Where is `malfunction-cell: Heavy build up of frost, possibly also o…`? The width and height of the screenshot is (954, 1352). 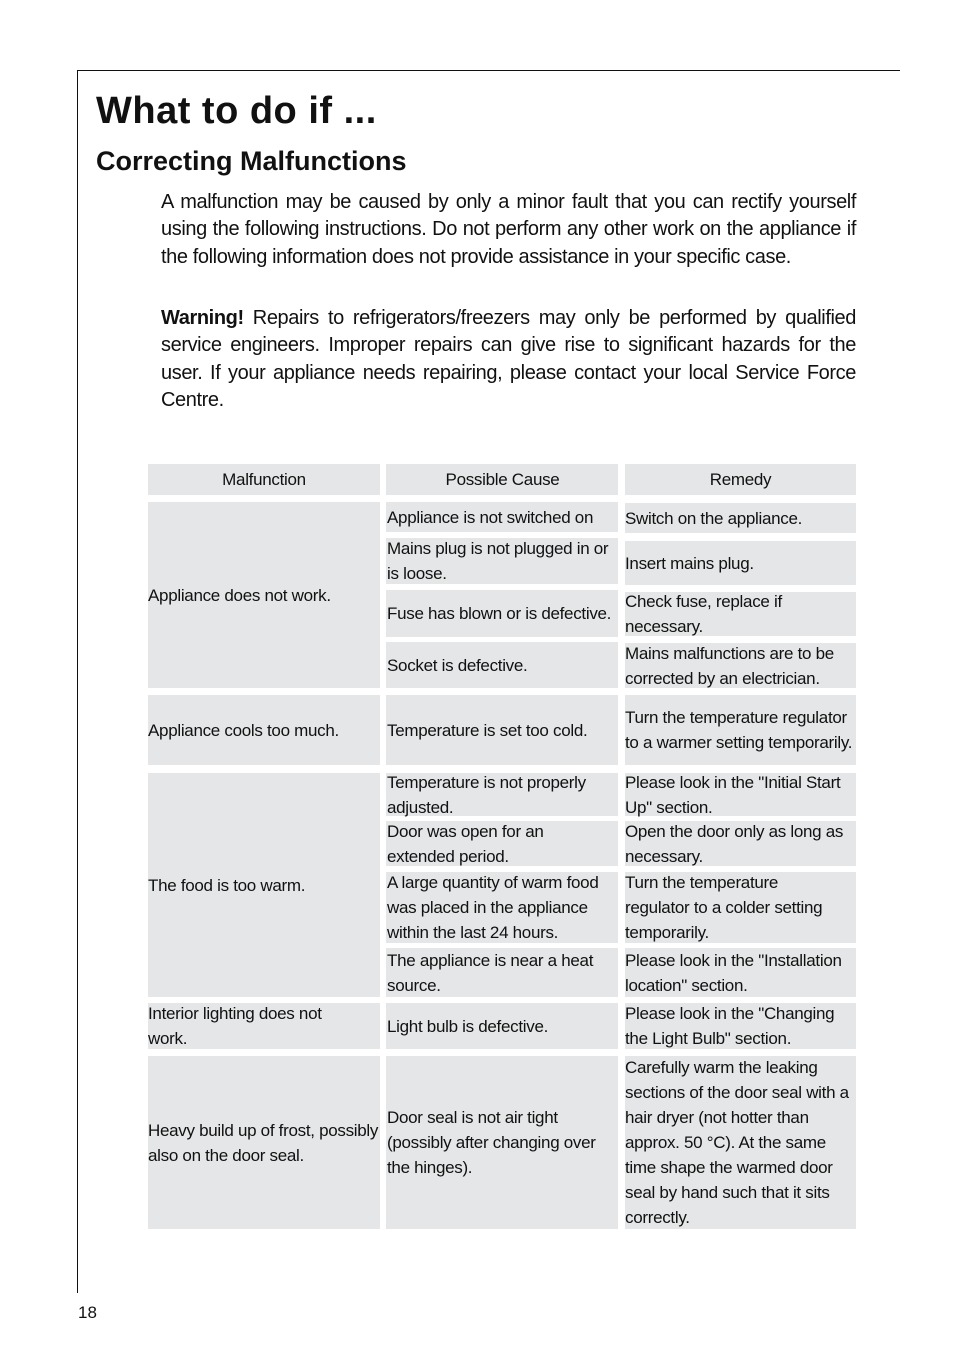 malfunction-cell: Heavy build up of frost, possibly also o… is located at coordinates (264, 1142).